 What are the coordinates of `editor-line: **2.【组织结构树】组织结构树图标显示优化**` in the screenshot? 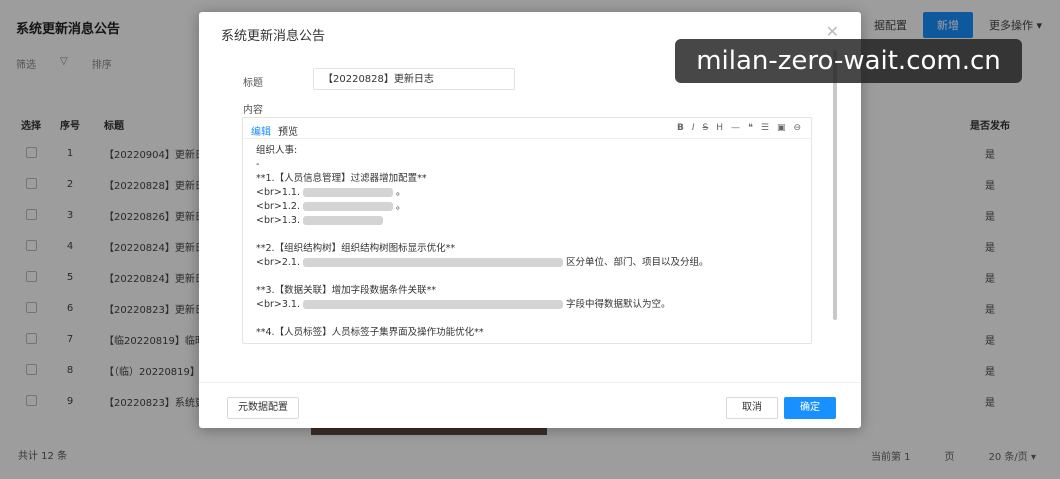 It's located at (356, 248).